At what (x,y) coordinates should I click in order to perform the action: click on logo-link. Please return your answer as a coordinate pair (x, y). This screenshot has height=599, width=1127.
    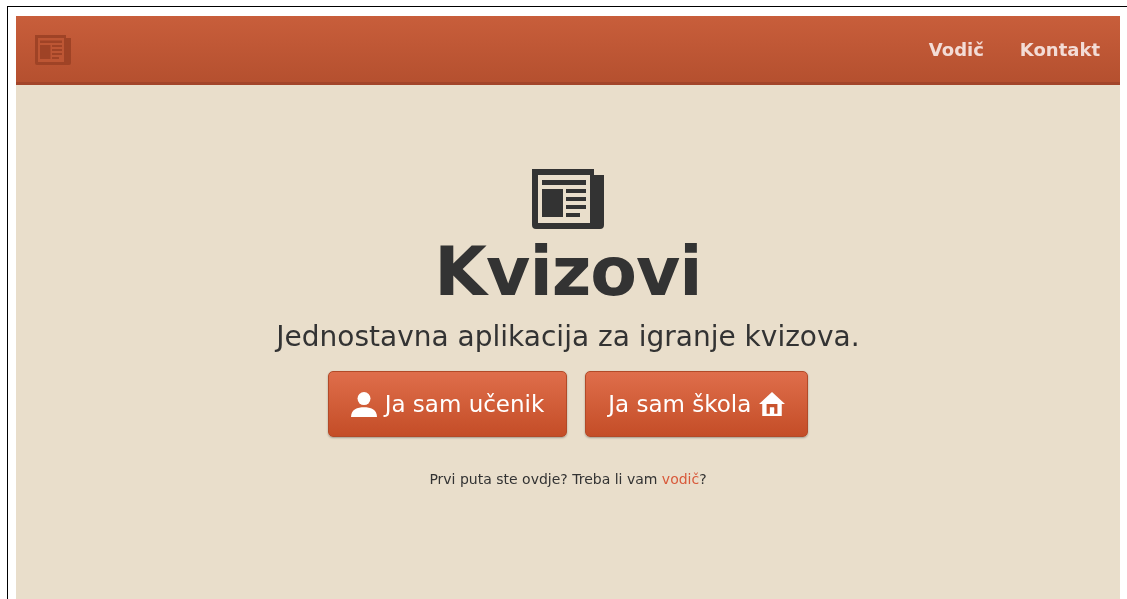
    Looking at the image, I should click on (53, 49).